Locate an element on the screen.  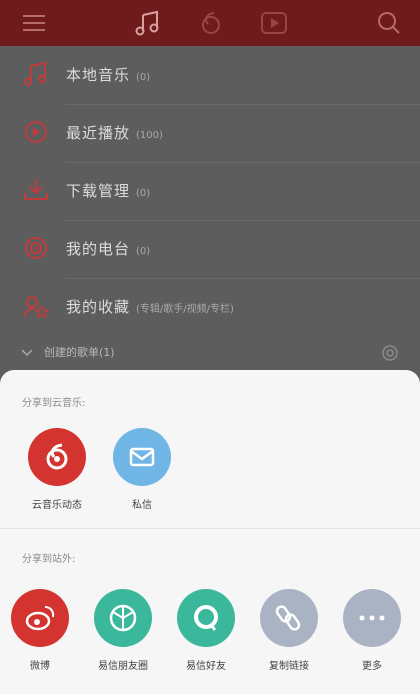
download-icon is located at coordinates (36, 189).